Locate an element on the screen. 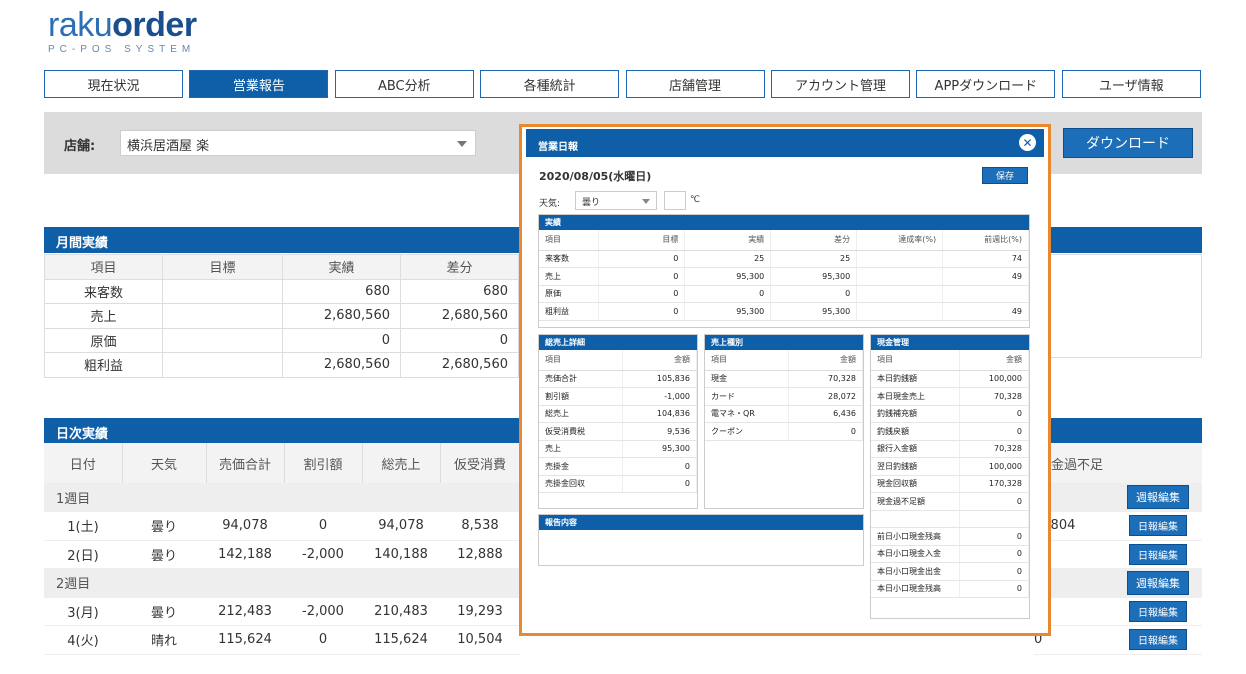 The height and width of the screenshot is (674, 1246). column-header: 達成率(%) is located at coordinates (900, 240).